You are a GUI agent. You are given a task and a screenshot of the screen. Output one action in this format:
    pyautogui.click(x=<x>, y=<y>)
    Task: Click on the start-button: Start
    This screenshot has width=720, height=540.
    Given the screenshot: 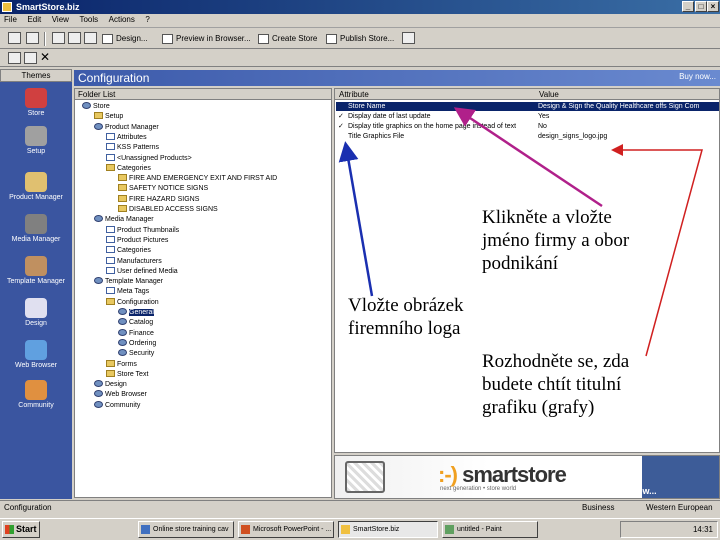 What is the action you would take?
    pyautogui.click(x=21, y=529)
    